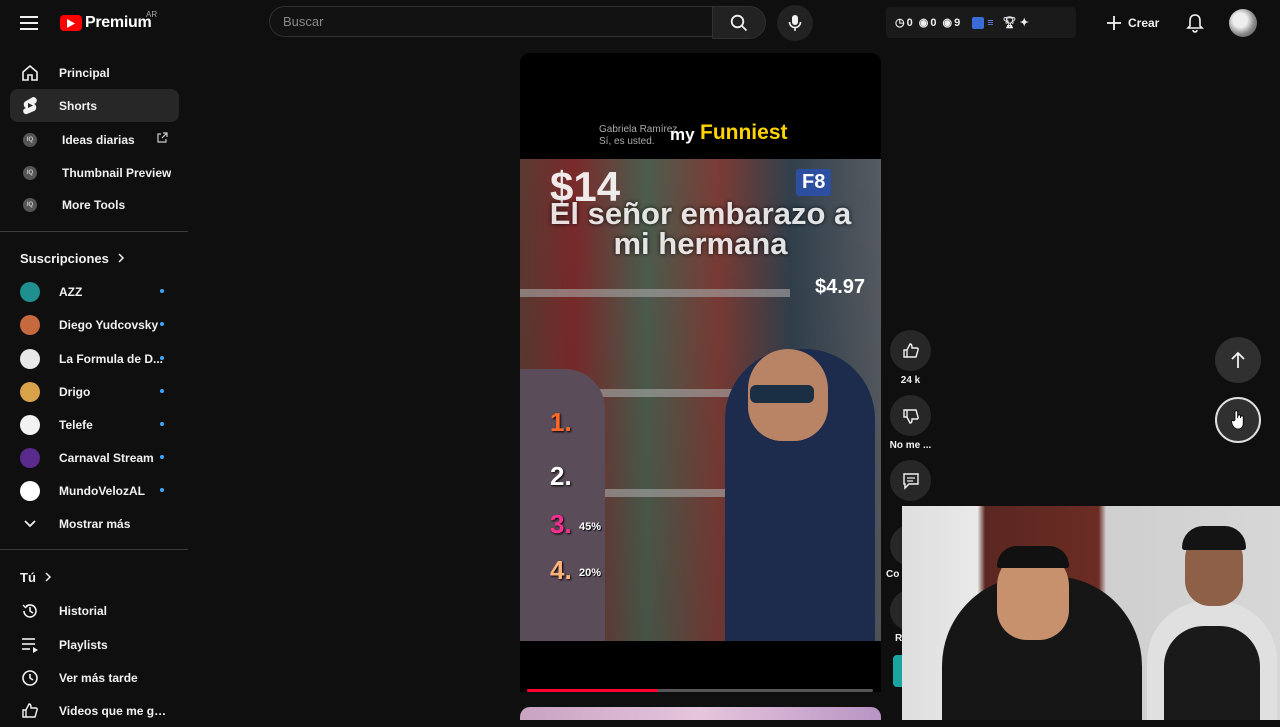 The height and width of the screenshot is (727, 1280). Describe the element at coordinates (1238, 420) in the screenshot. I see `next-short-button` at that location.